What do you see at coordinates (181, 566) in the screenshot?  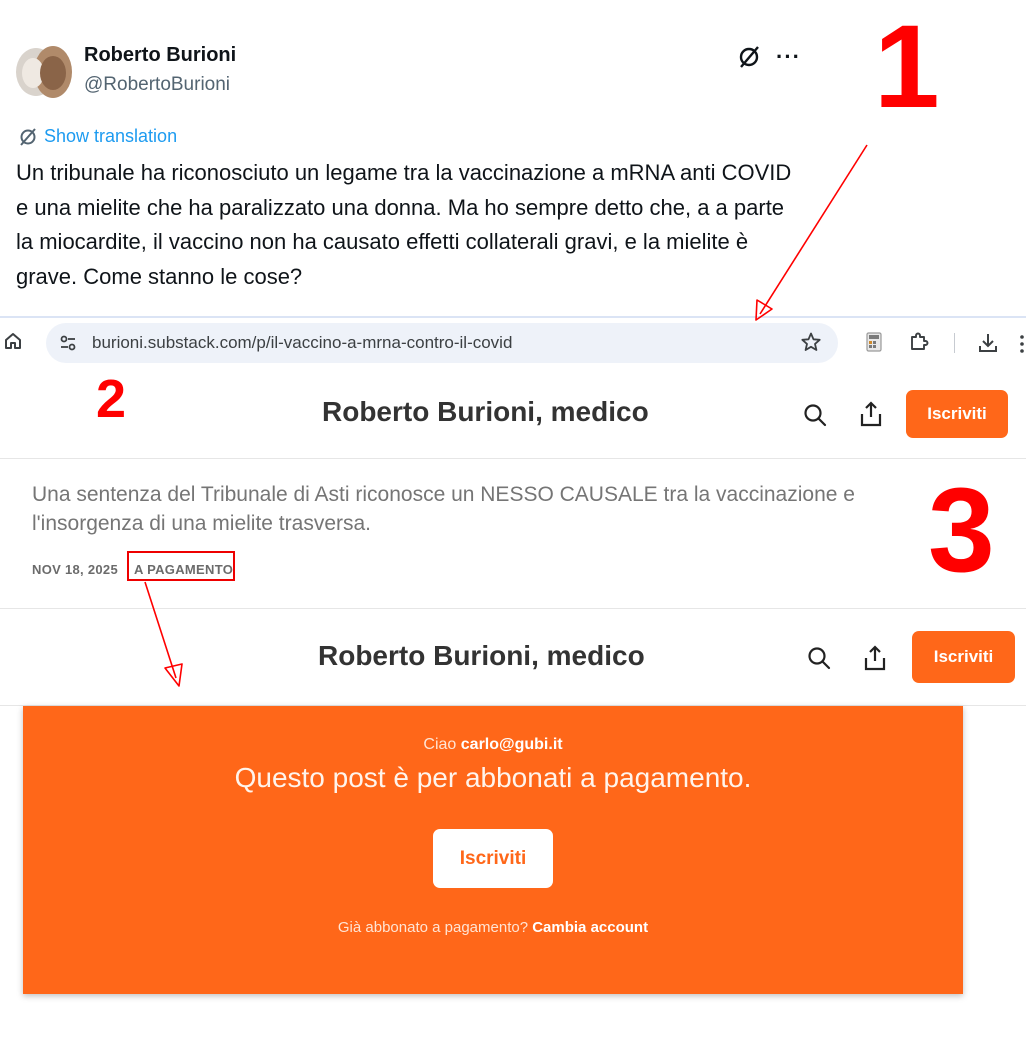 I see `annotation-highlight-box` at bounding box center [181, 566].